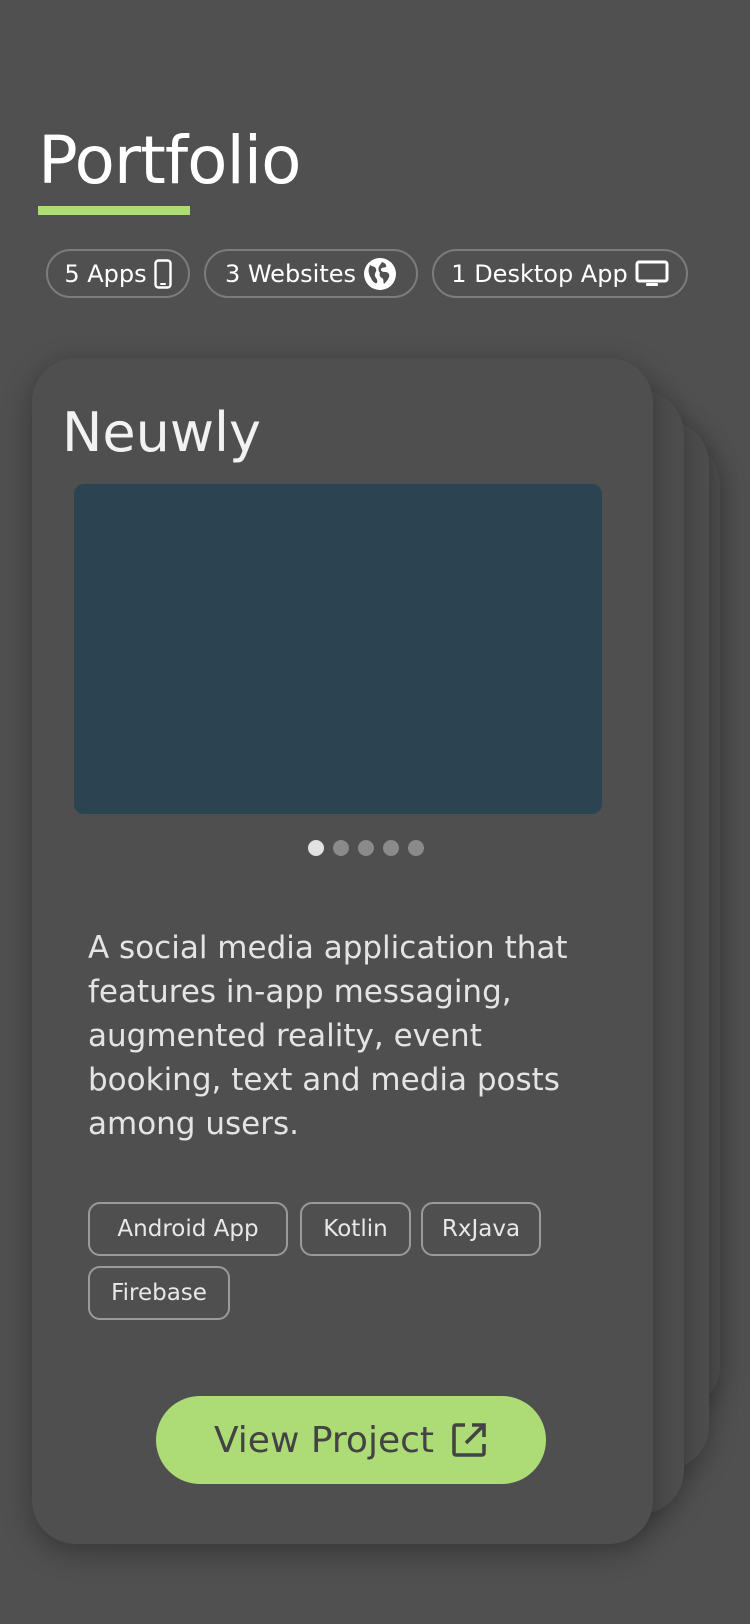 This screenshot has height=1624, width=750. I want to click on project-name: Neuwly, so click(161, 432).